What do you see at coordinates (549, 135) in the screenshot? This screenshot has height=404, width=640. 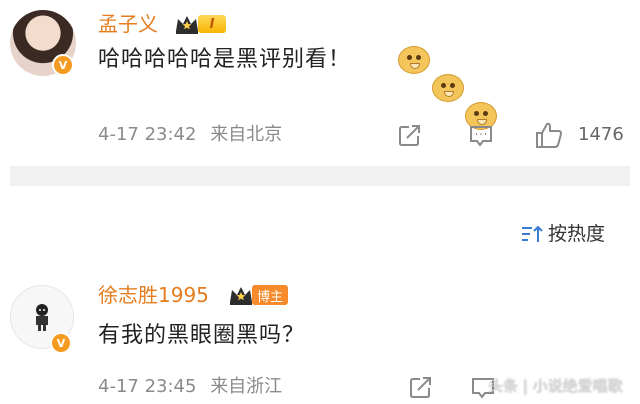 I see `like-icon` at bounding box center [549, 135].